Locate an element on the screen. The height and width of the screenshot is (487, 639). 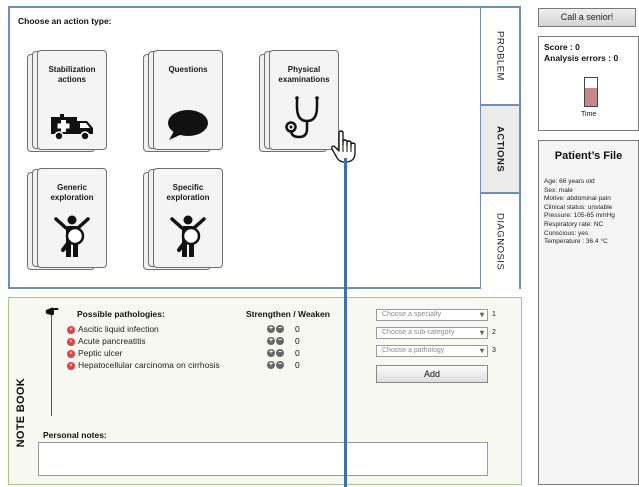
notebook-label: NOTE BOOK is located at coordinates (21, 413).